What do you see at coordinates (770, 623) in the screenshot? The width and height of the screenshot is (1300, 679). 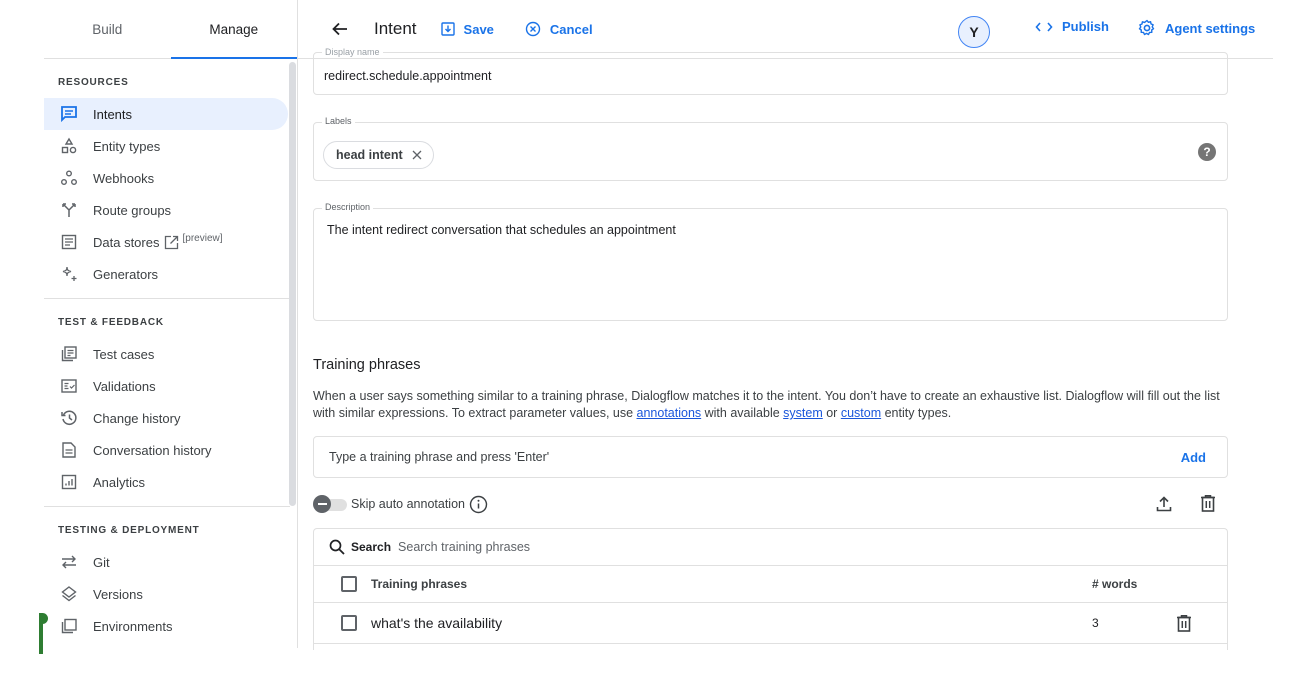 I see `table-row: what's the availability 3` at bounding box center [770, 623].